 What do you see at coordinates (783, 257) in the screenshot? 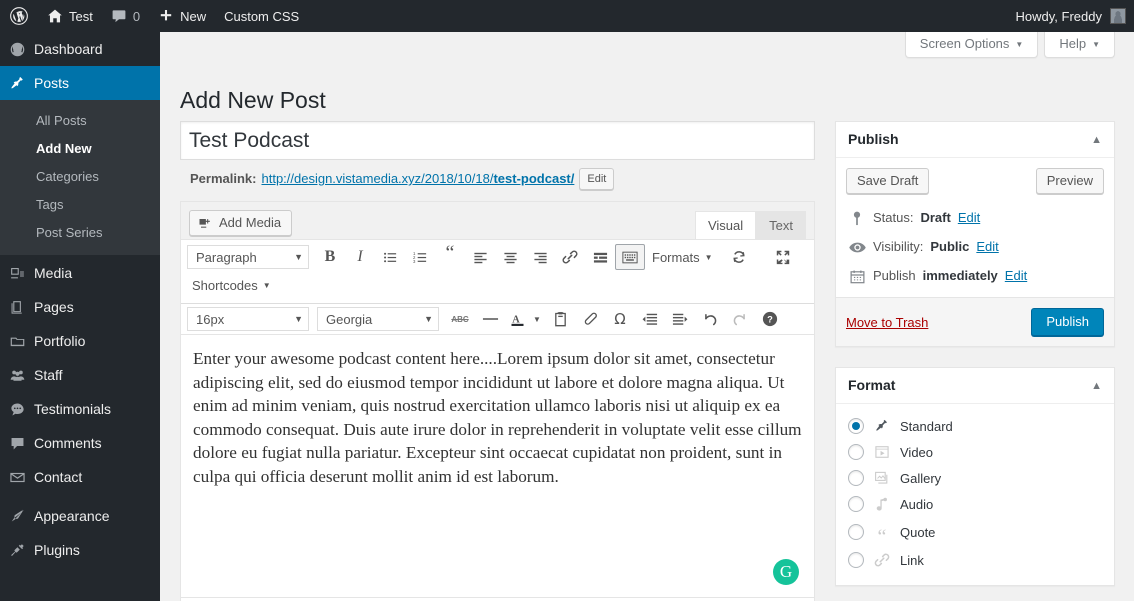
I see `distraction-free-fullscreen-icon` at bounding box center [783, 257].